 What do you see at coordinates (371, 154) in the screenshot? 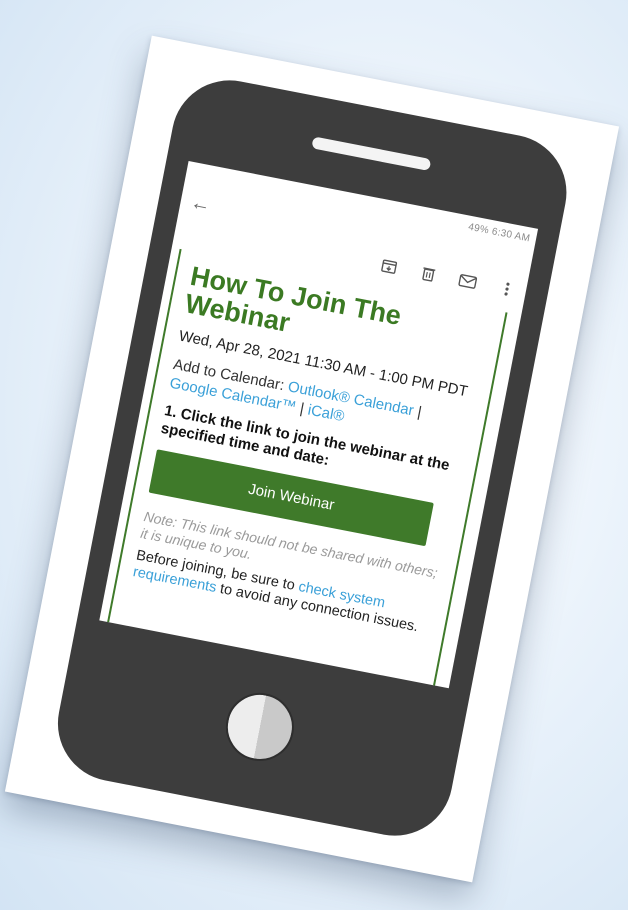
I see `phone-speaker` at bounding box center [371, 154].